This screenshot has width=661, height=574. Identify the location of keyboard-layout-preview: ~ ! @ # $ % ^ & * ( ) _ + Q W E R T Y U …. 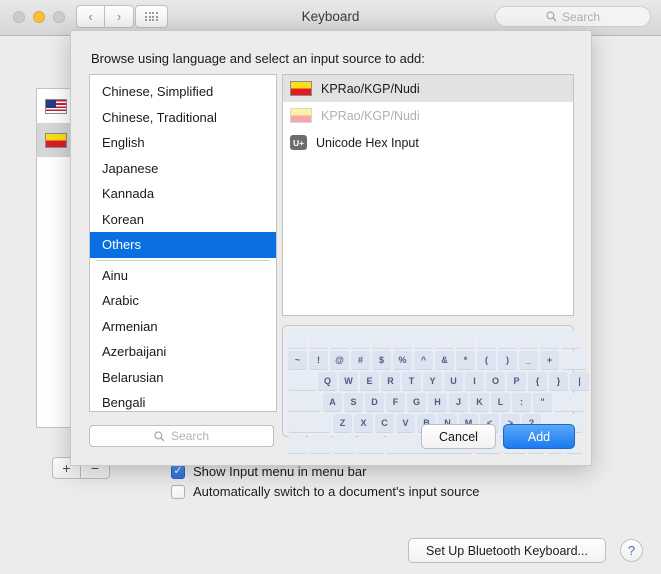
(435, 389).